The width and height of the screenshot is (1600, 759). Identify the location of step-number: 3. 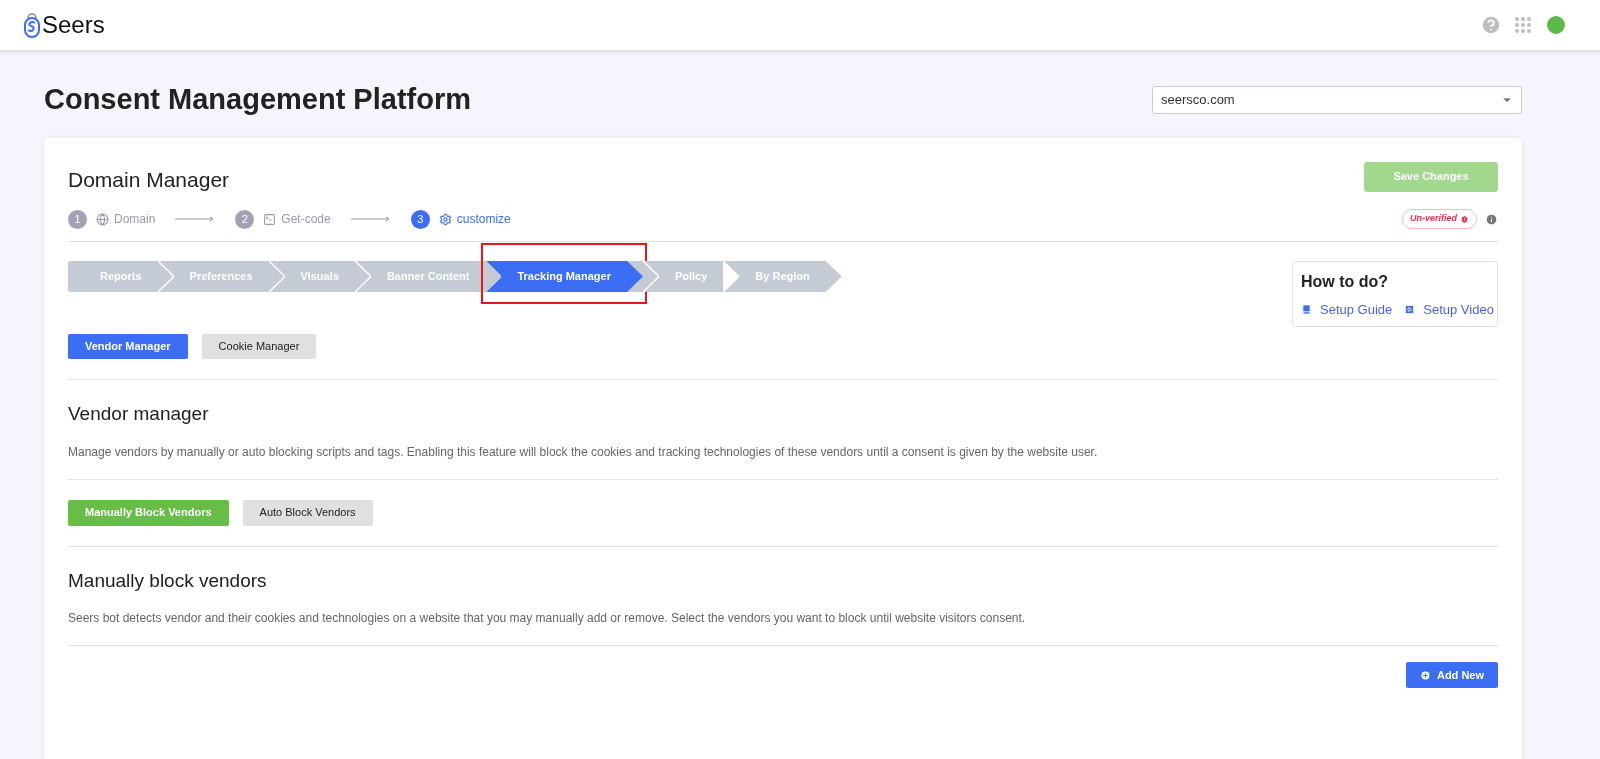
(420, 219).